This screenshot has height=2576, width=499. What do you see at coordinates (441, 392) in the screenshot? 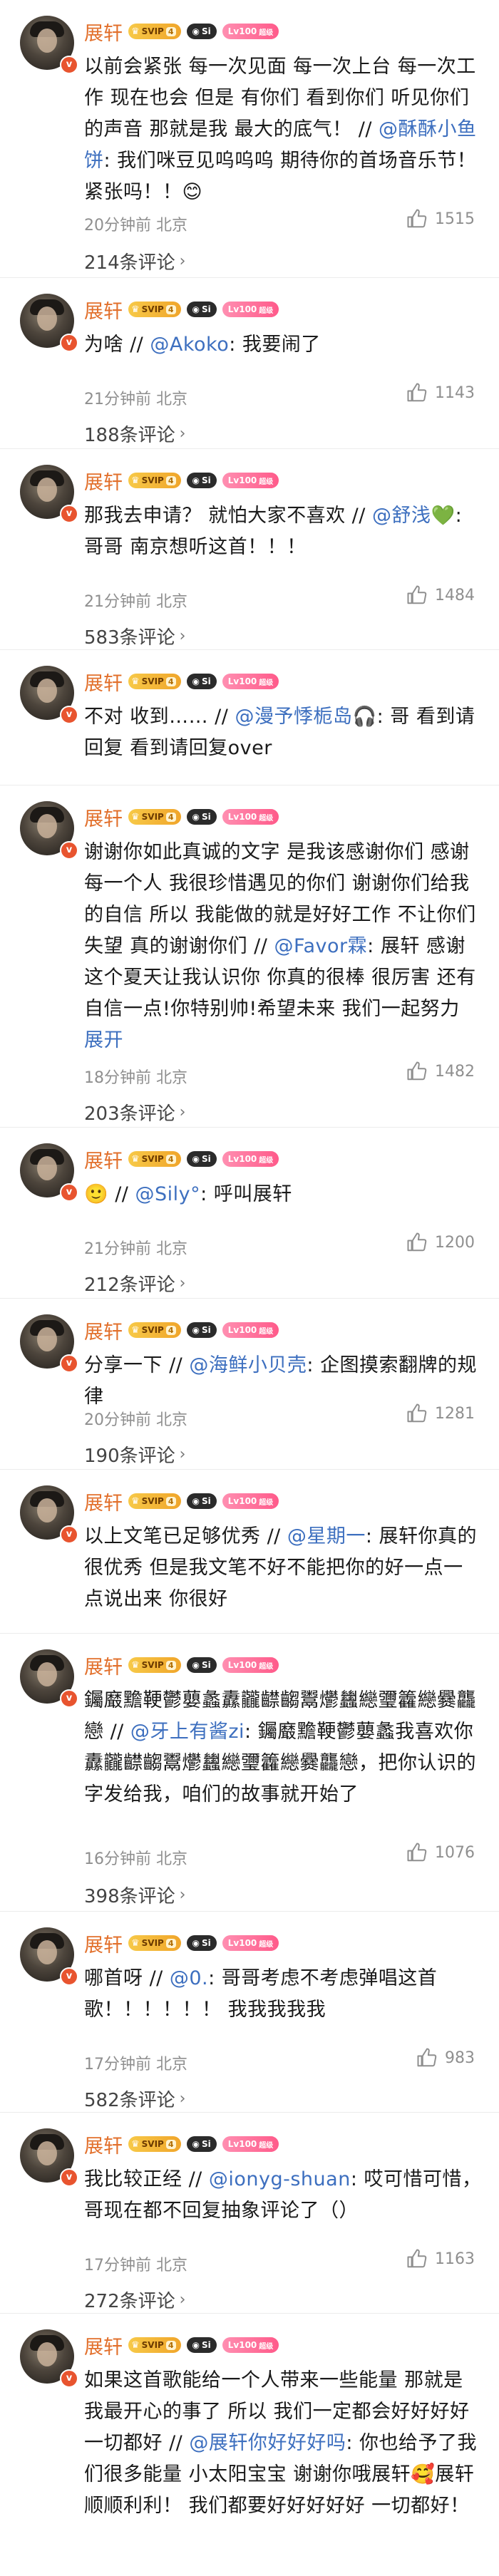
I see `like-button: 1143` at bounding box center [441, 392].